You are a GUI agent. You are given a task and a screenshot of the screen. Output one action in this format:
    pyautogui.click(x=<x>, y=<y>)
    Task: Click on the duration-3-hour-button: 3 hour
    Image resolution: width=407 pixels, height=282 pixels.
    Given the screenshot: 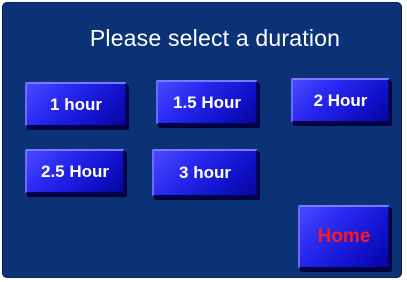 What is the action you would take?
    pyautogui.click(x=205, y=173)
    